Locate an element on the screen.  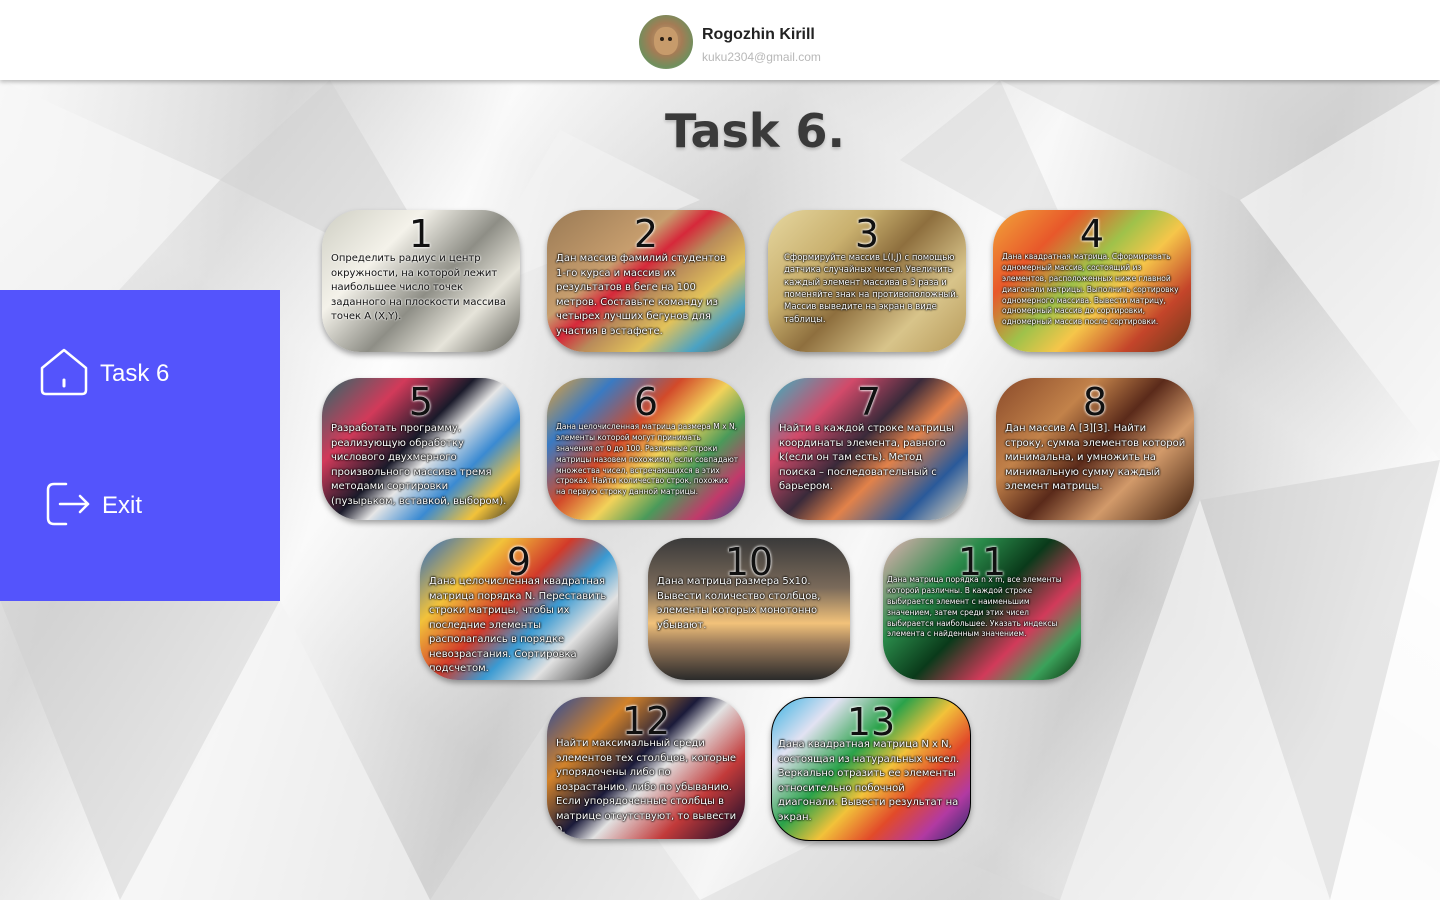
page-title: Task 6. is located at coordinates (755, 131).